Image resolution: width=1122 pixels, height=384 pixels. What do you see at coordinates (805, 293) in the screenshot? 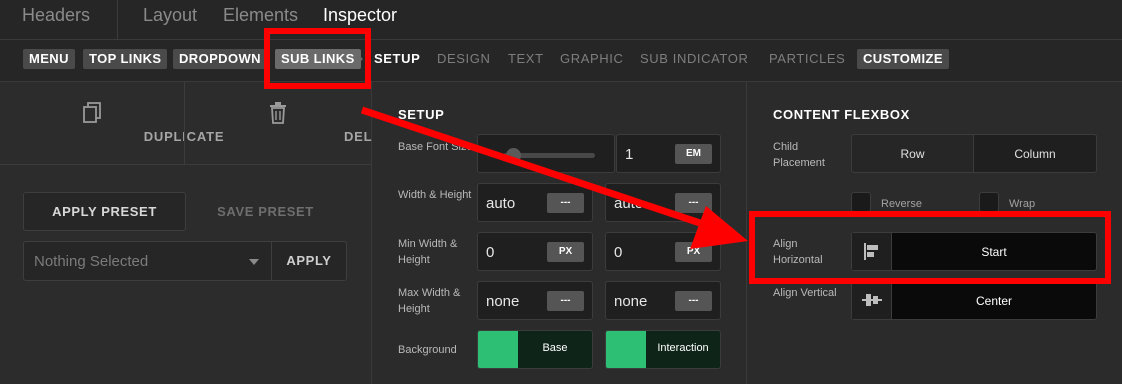
I see `align-vertical-label: Align Vertical` at bounding box center [805, 293].